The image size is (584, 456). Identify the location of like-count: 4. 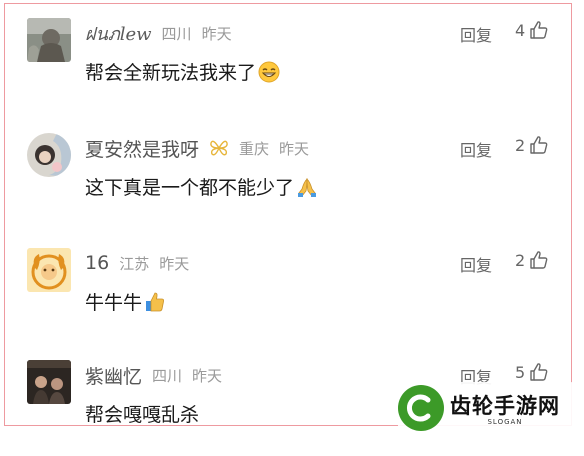
(520, 30).